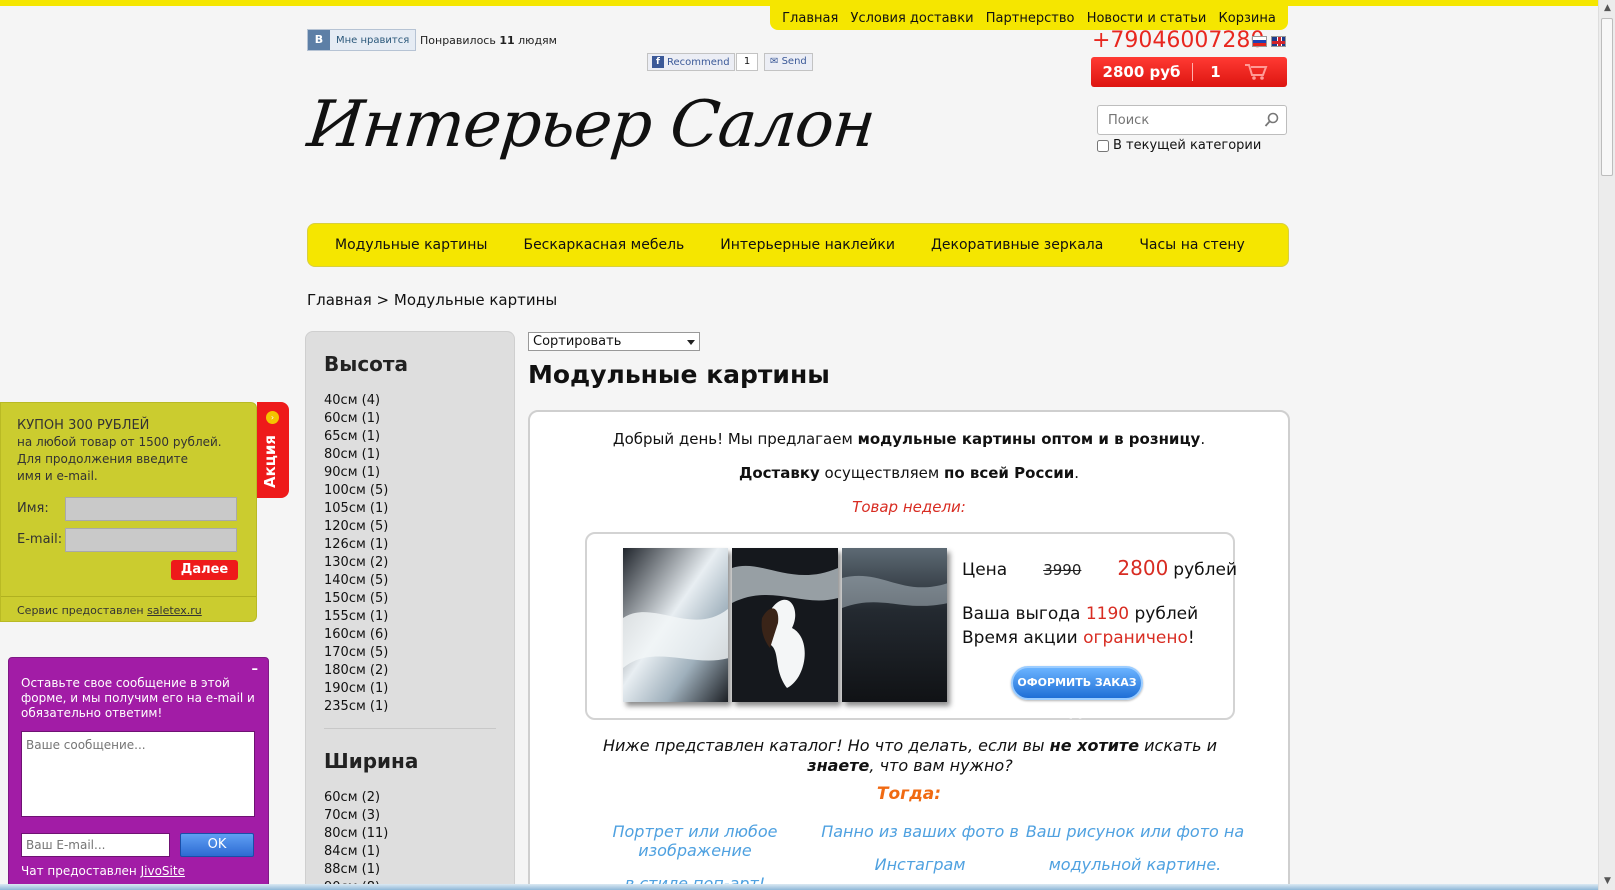  What do you see at coordinates (410, 437) in the screenshot?
I see `height-filter-item: 65см (1)` at bounding box center [410, 437].